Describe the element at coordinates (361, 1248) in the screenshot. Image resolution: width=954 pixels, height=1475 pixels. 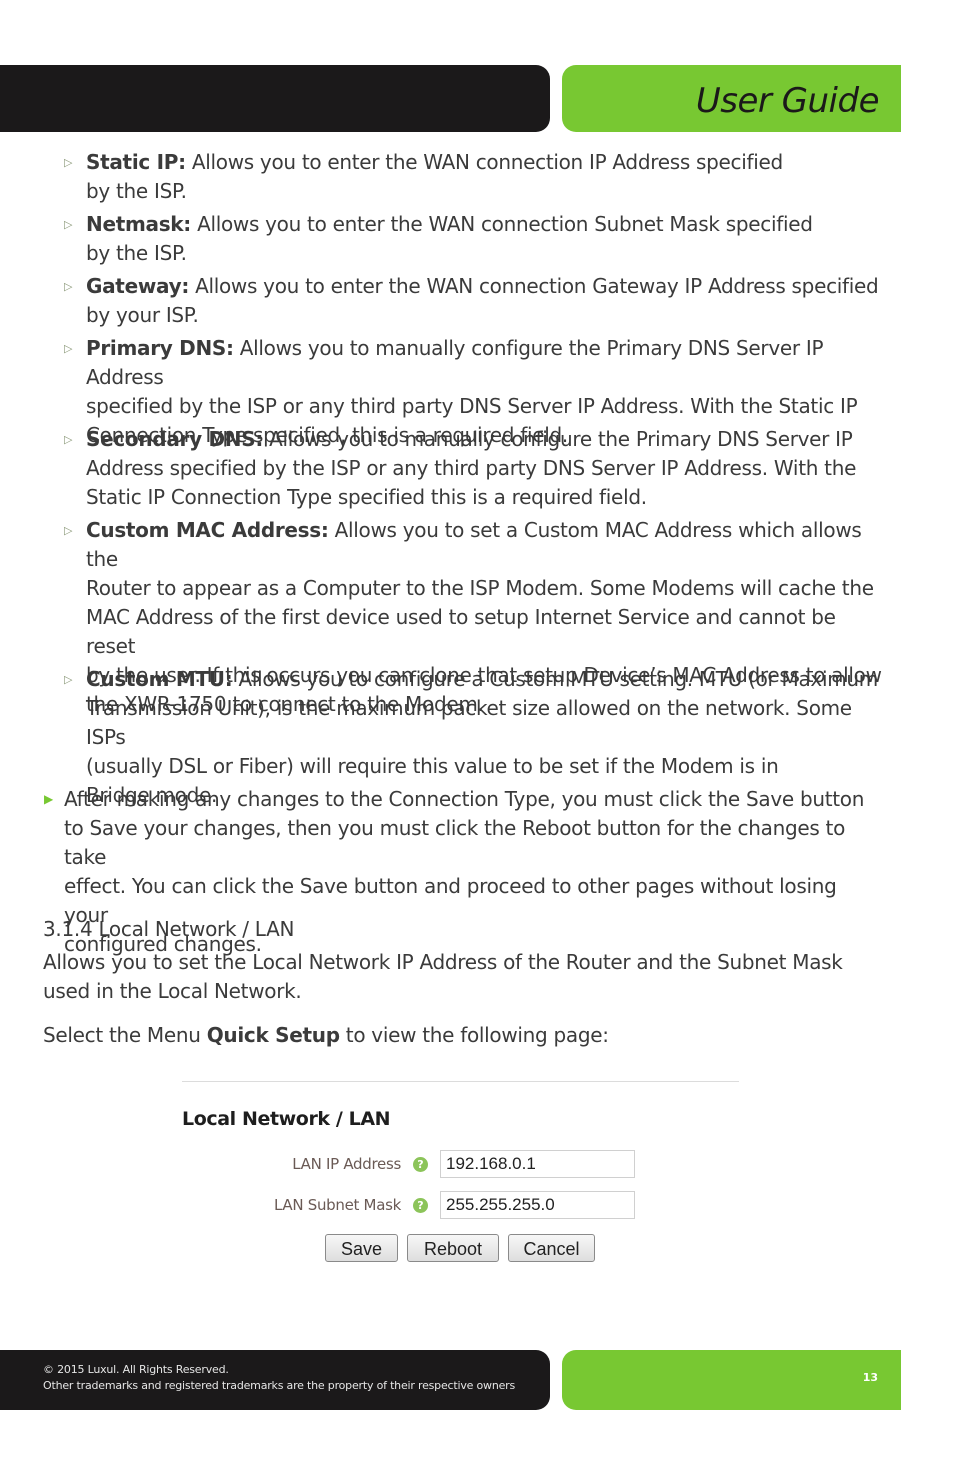
I see `save-button: Save` at that location.